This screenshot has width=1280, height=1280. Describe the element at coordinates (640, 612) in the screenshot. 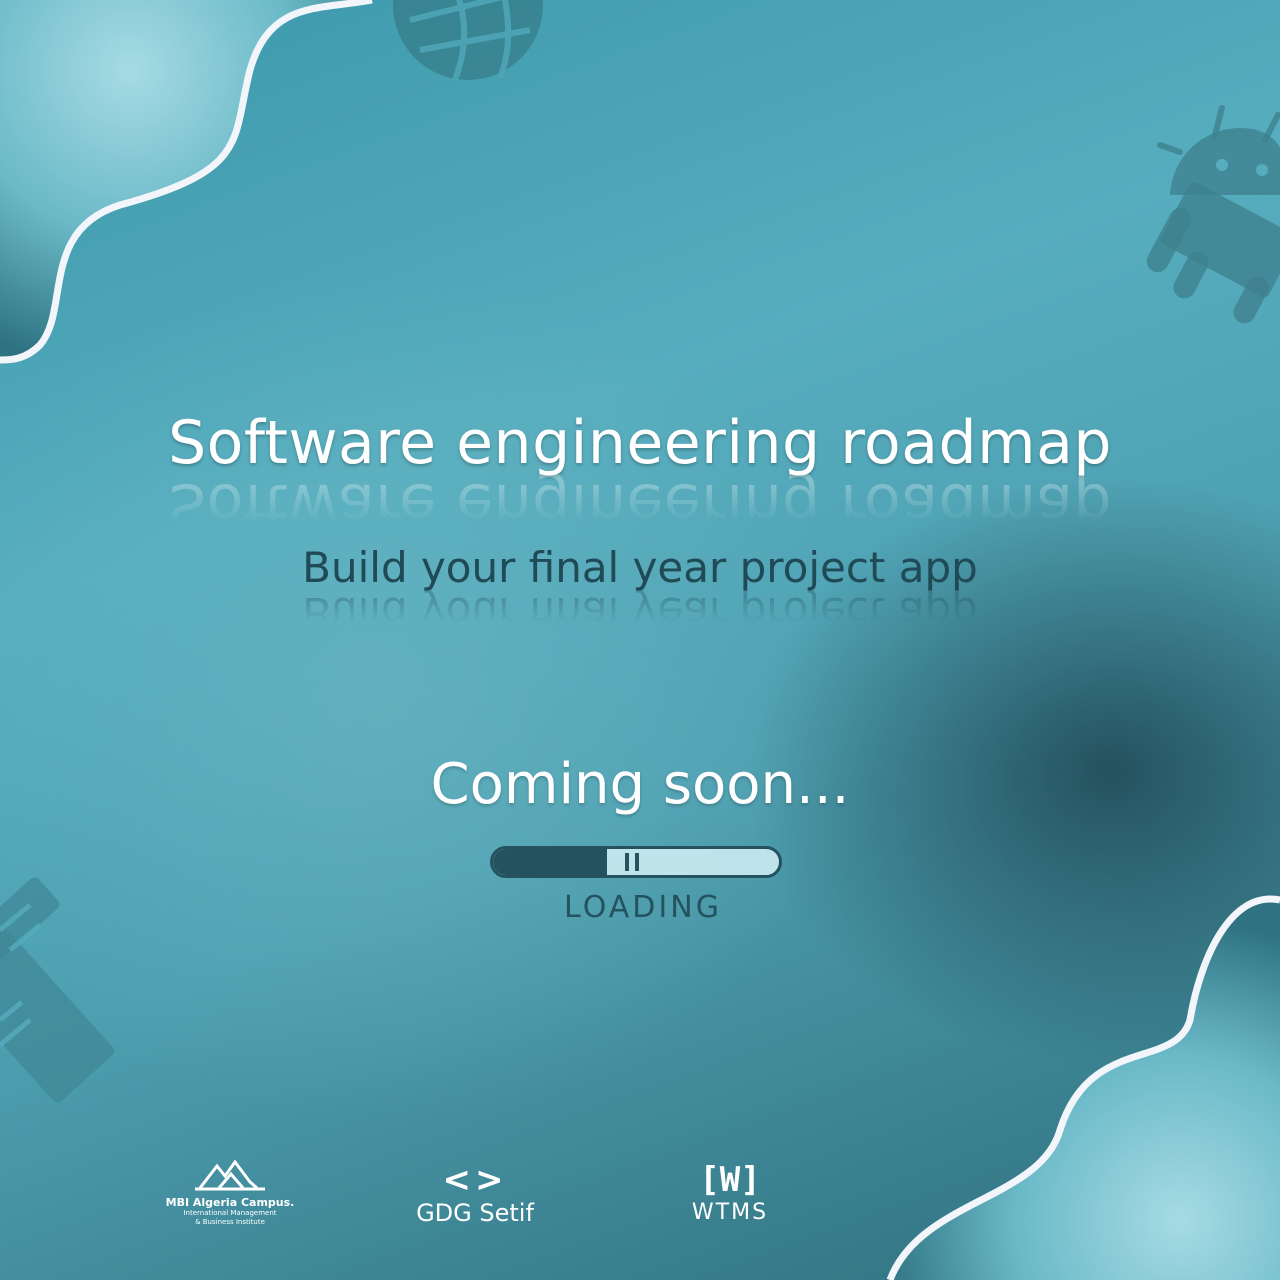

I see `subheadline-reflection: Build your final year project app` at that location.